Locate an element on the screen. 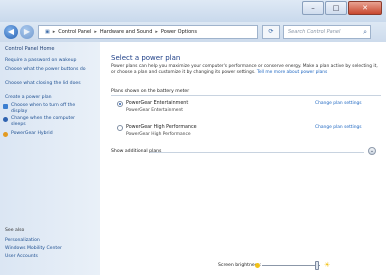  search-icon: ⌕ is located at coordinates (365, 32).